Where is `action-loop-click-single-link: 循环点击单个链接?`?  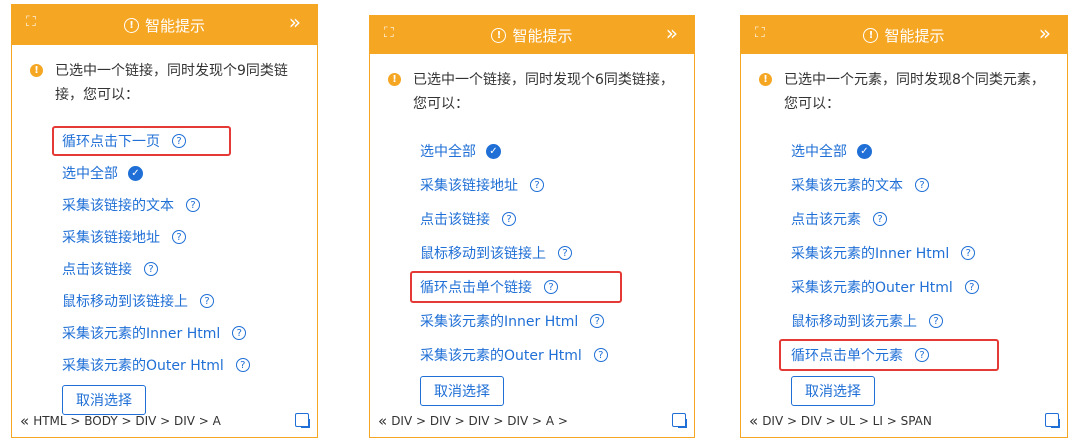
action-loop-click-single-link: 循环点击单个链接? is located at coordinates (532, 287).